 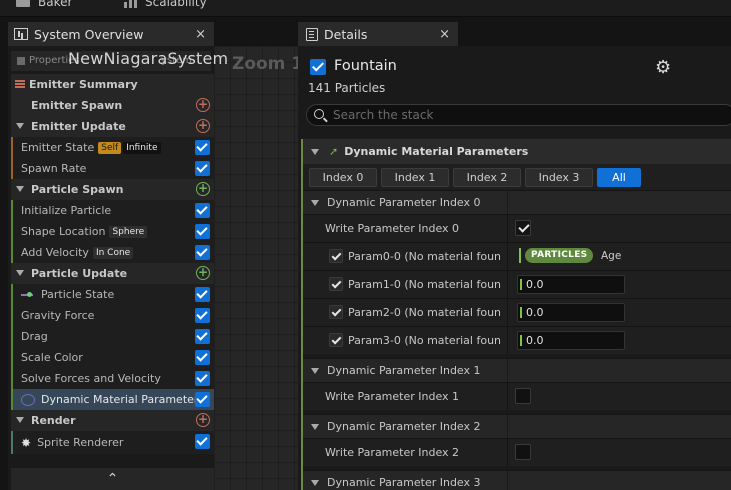 What do you see at coordinates (378, 34) in the screenshot?
I see `tab-details: Details ×` at bounding box center [378, 34].